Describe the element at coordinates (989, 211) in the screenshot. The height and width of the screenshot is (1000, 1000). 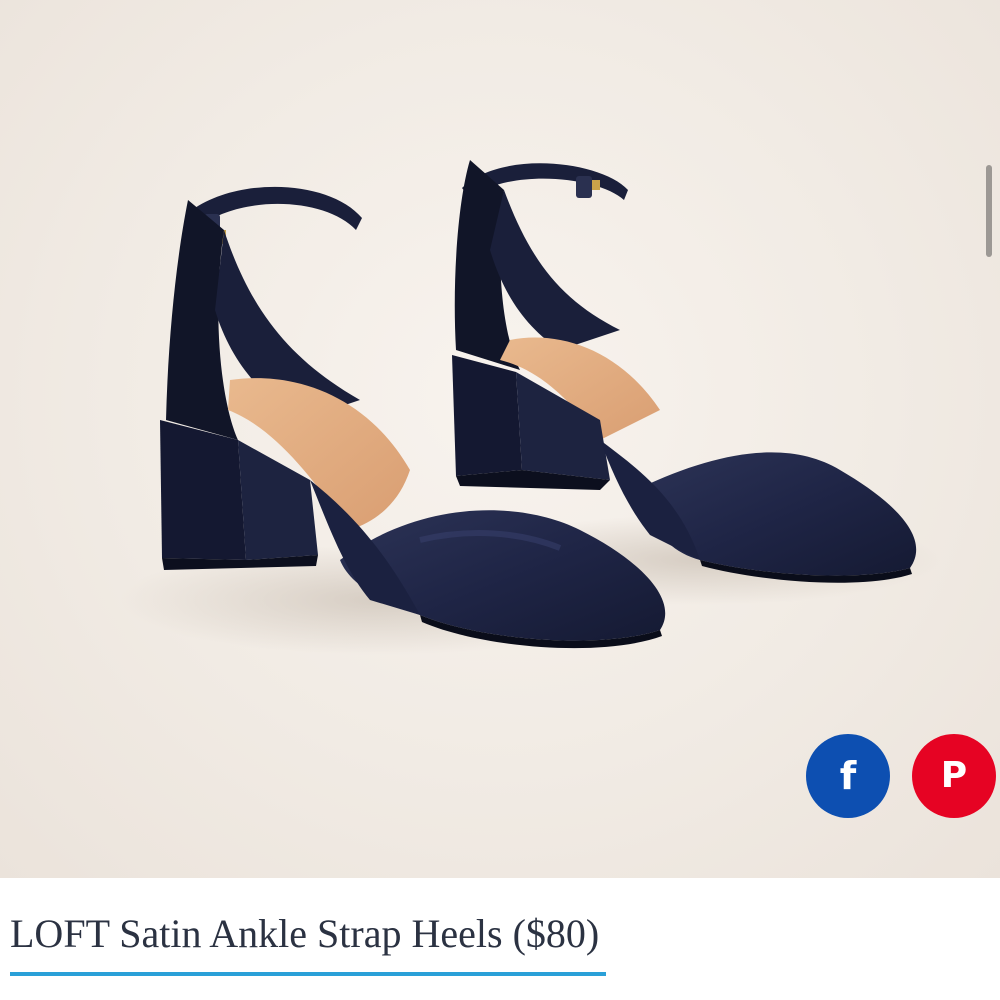
I see `scrollbar-thumb` at that location.